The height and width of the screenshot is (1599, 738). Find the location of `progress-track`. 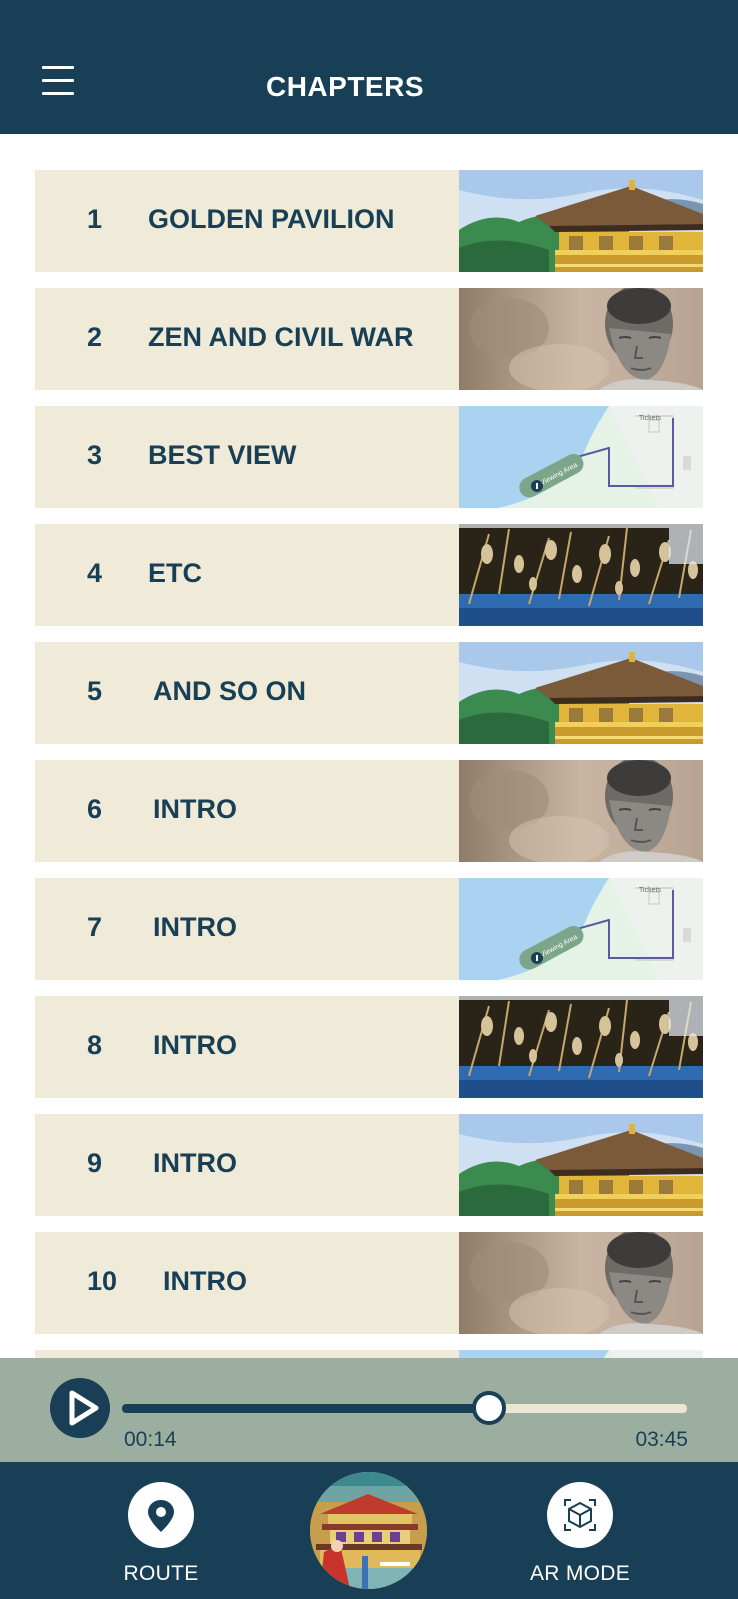

progress-track is located at coordinates (404, 1408).